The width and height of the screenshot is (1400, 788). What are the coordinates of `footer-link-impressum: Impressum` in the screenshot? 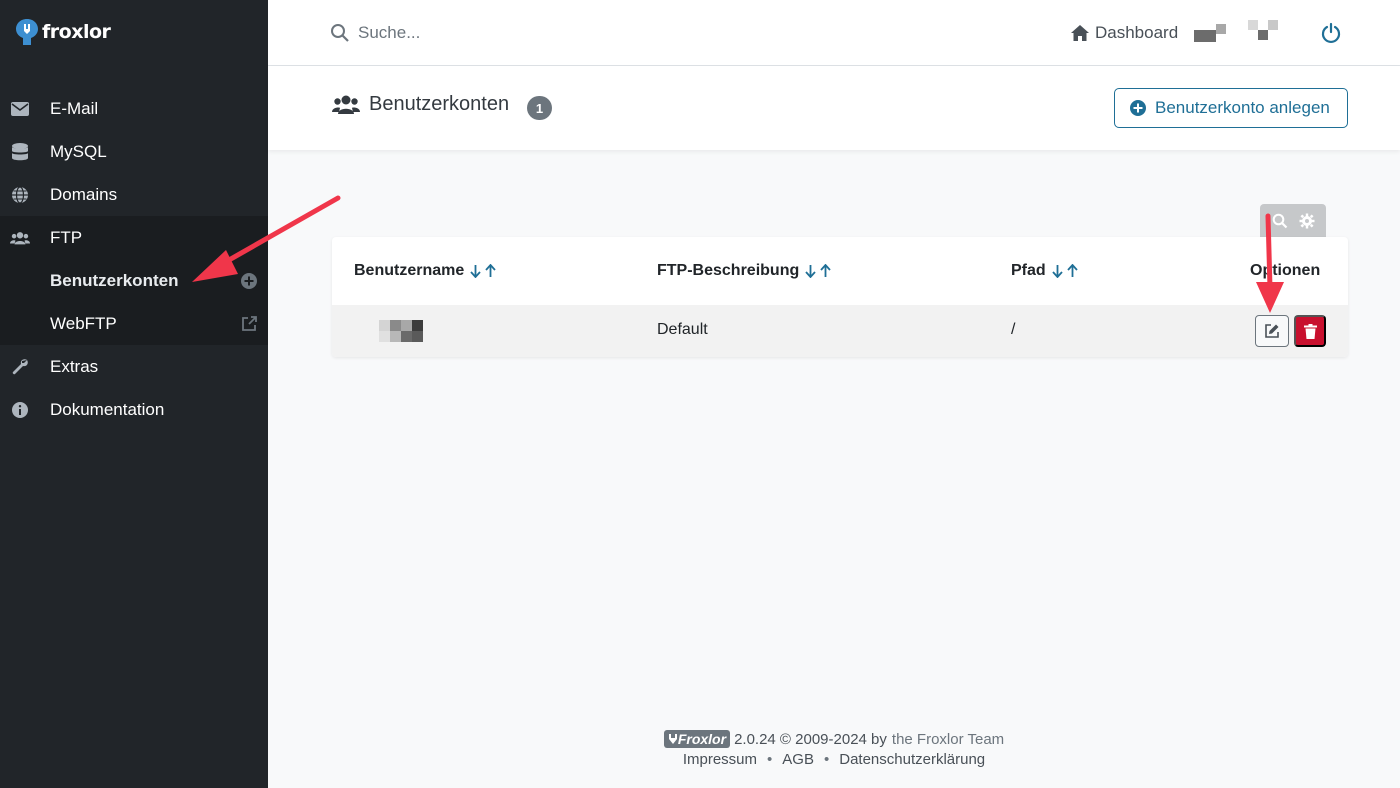 It's located at (720, 759).